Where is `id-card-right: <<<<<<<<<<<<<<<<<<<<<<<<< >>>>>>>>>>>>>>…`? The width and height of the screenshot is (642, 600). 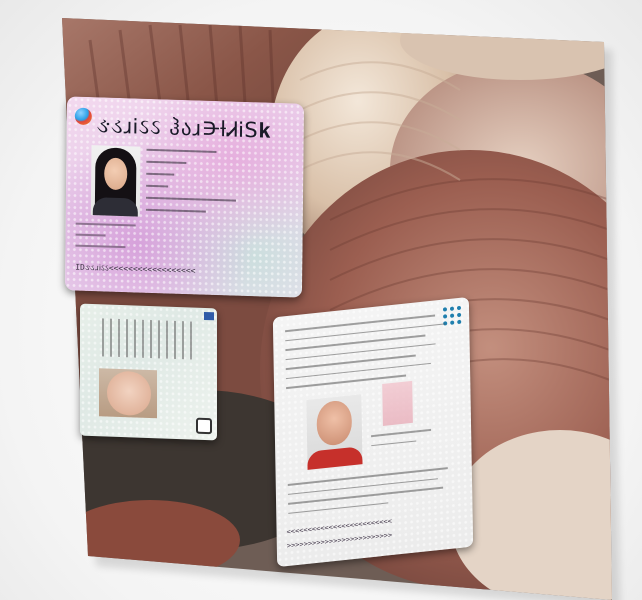
id-card-right: <<<<<<<<<<<<<<<<<<<<<<<<< >>>>>>>>>>>>>>… is located at coordinates (373, 432).